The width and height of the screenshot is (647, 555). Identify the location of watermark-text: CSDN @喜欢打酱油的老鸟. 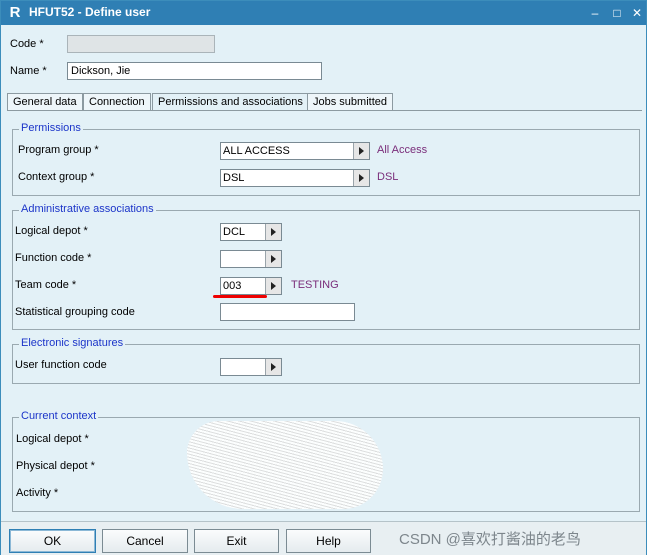
(490, 539).